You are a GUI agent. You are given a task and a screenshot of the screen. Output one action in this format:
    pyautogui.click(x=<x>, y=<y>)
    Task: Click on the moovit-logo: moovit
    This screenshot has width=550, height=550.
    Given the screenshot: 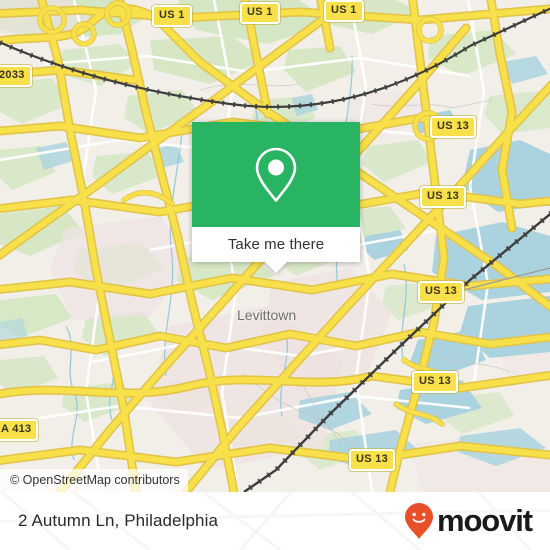 What is the action you would take?
    pyautogui.click(x=468, y=521)
    